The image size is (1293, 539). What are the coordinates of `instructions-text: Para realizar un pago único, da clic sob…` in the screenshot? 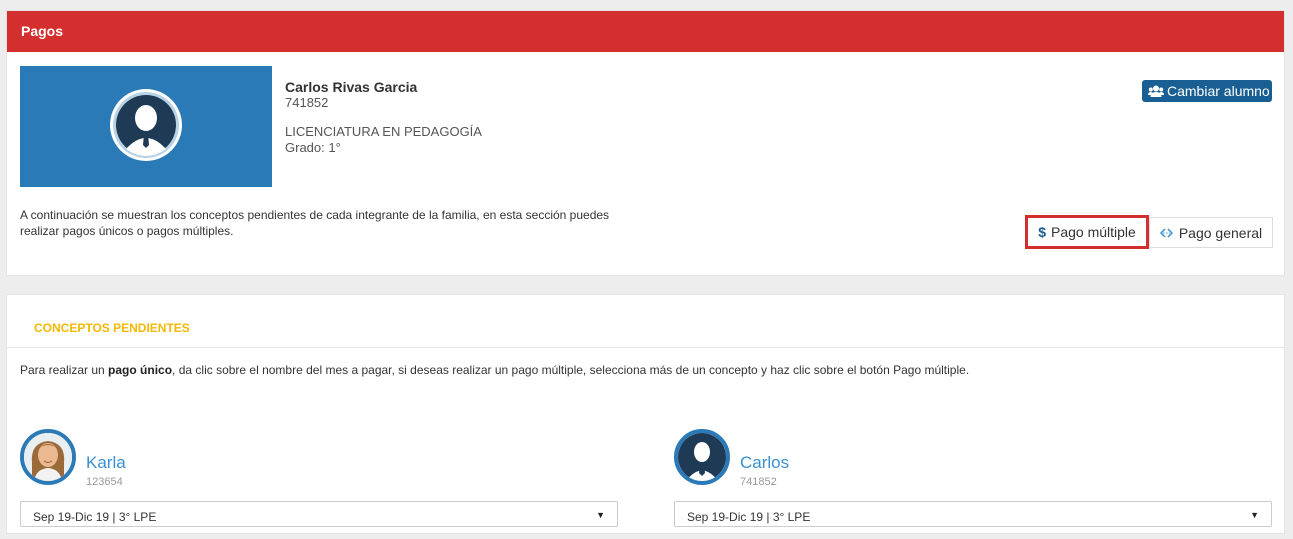 It's located at (495, 370).